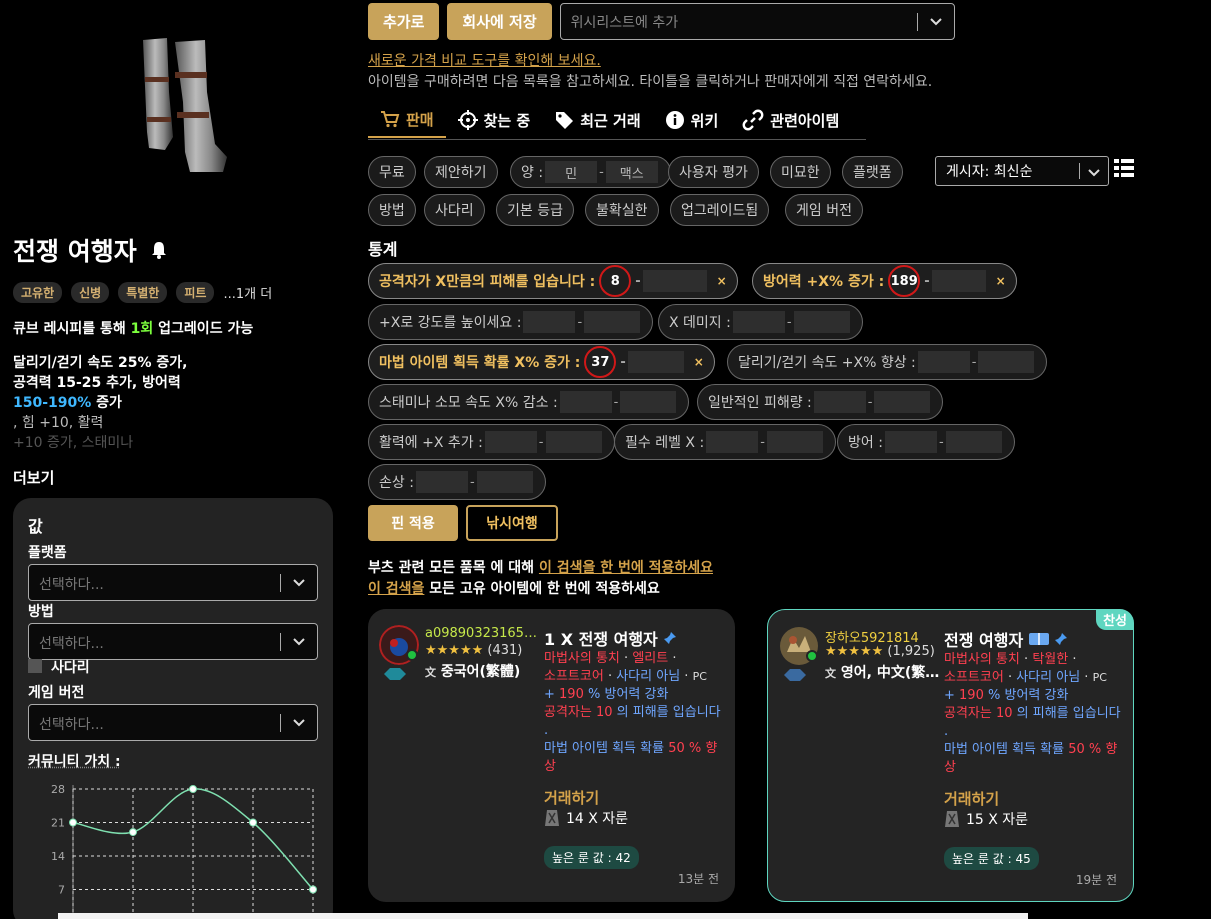  Describe the element at coordinates (711, 748) in the screenshot. I see `mf-text: 향` at that location.